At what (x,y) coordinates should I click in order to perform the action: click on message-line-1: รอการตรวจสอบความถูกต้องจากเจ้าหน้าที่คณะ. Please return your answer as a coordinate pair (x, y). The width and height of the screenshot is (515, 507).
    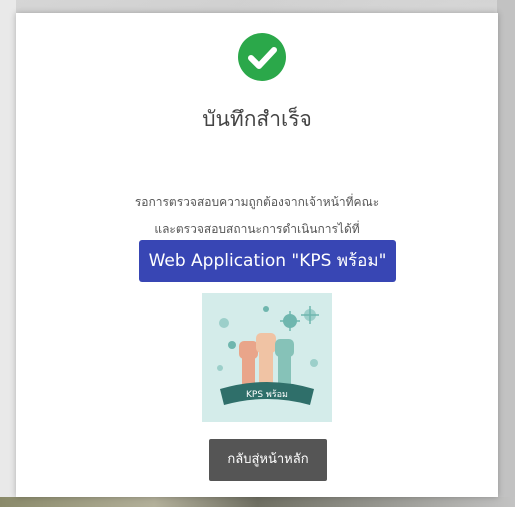
    Looking at the image, I should click on (257, 202).